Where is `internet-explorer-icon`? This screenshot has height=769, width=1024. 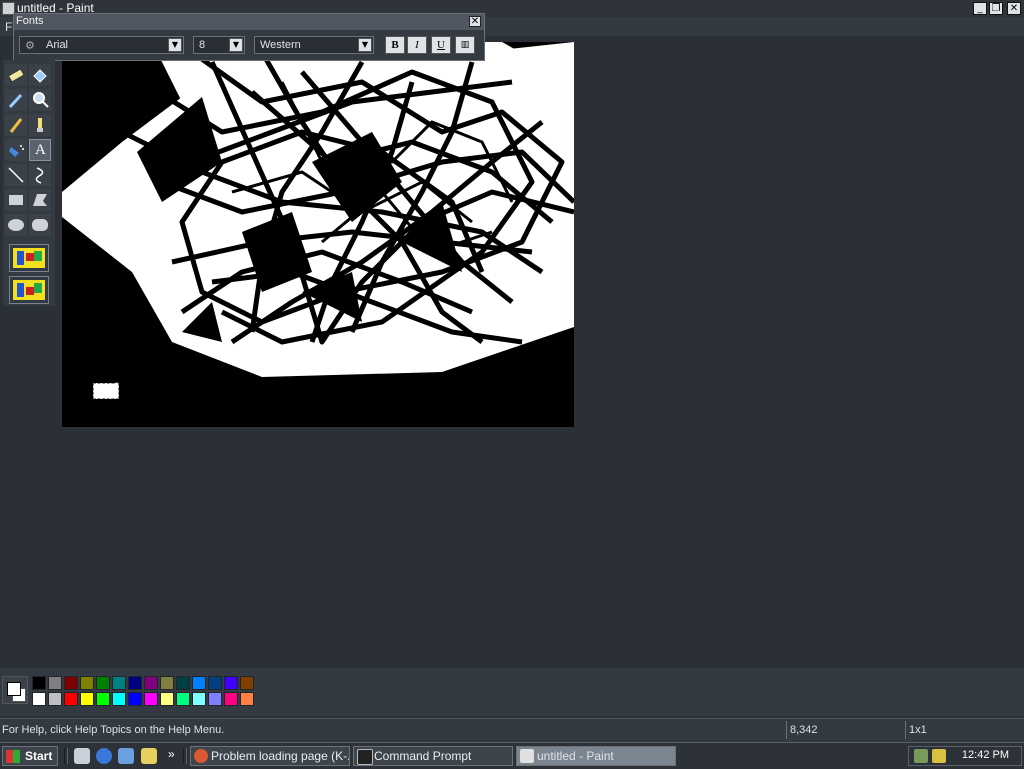
internet-explorer-icon is located at coordinates (104, 756).